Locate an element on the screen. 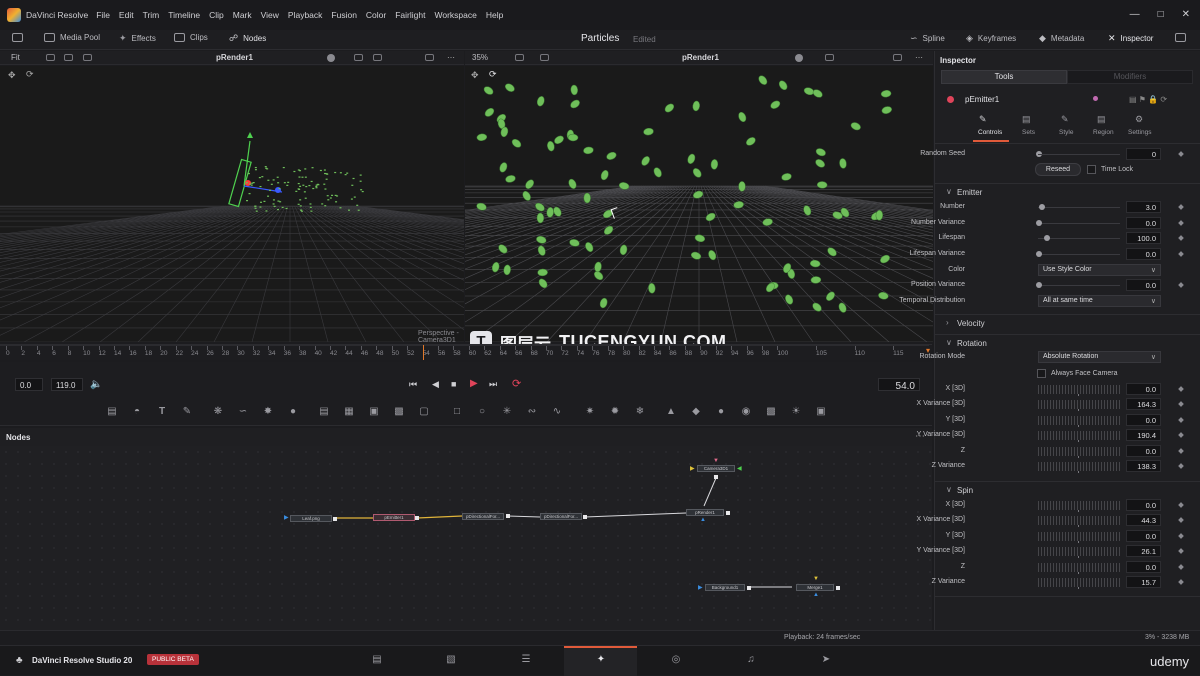 The image size is (1200, 676). rot-x-value: 0.0 is located at coordinates (1143, 389).